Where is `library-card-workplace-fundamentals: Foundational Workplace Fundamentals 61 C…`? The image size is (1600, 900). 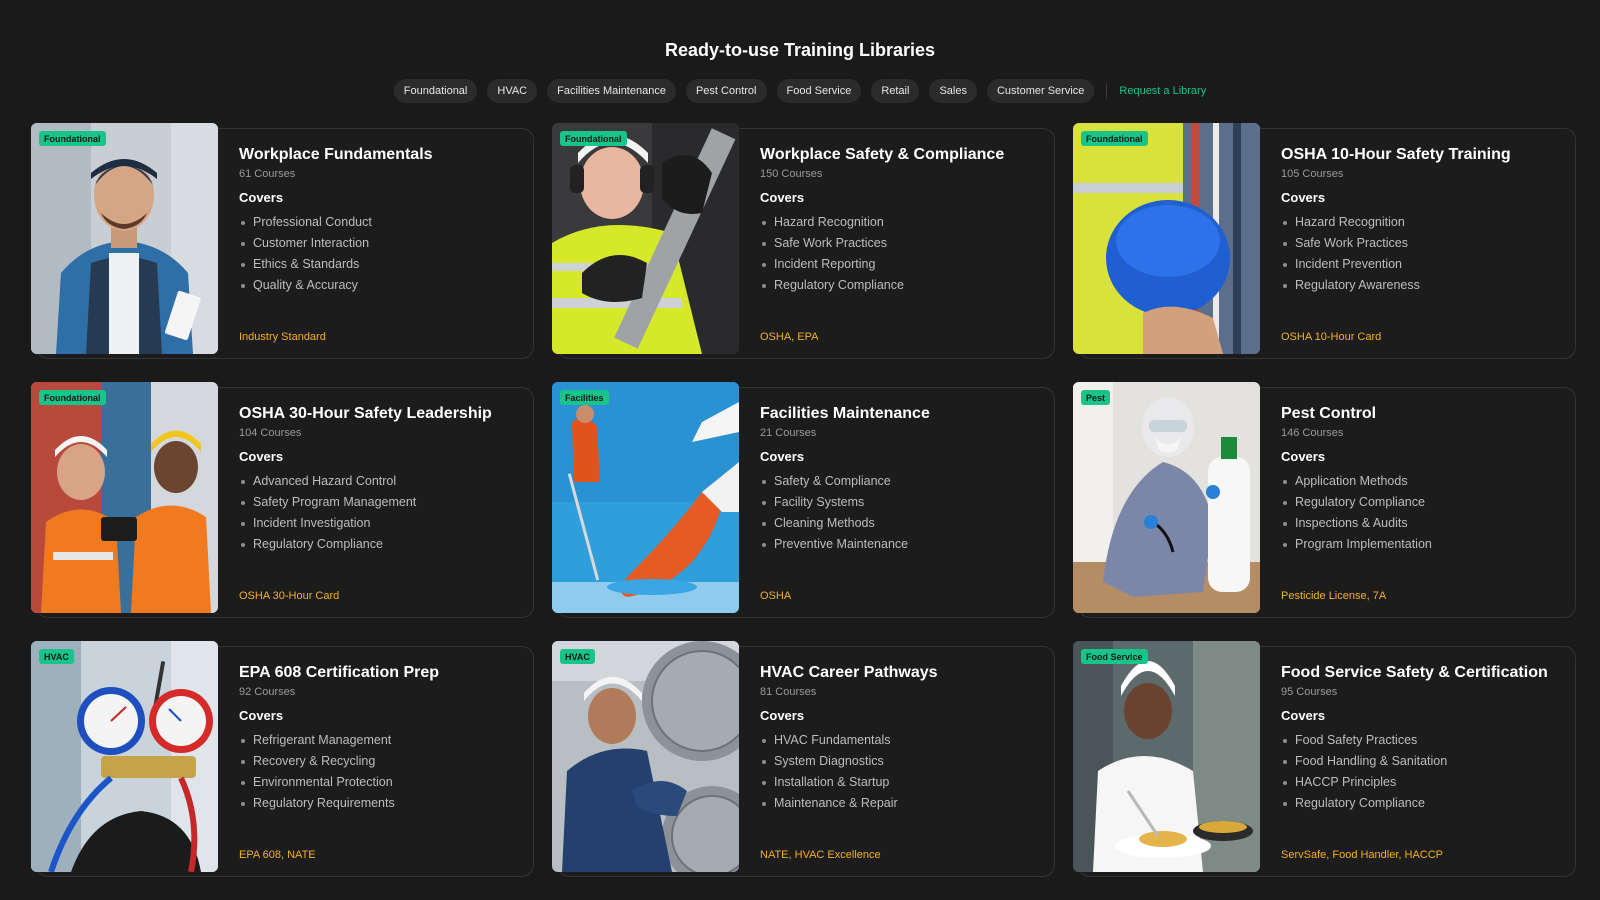 library-card-workplace-fundamentals: Foundational Workplace Fundamentals 61 C… is located at coordinates (282, 241).